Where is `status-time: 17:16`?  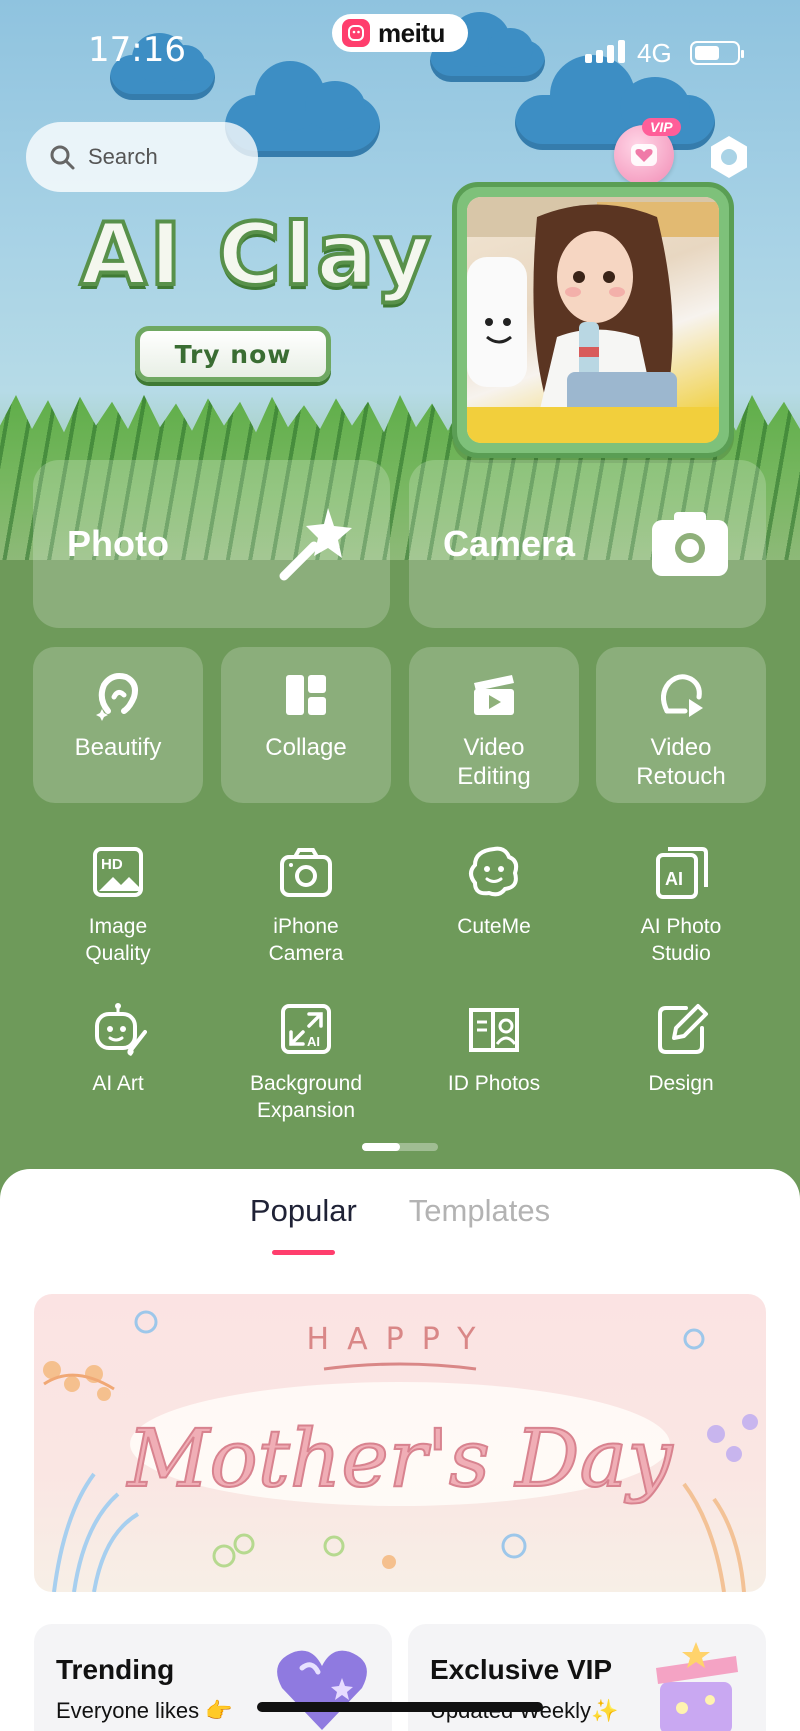
status-time: 17:16 is located at coordinates (137, 50).